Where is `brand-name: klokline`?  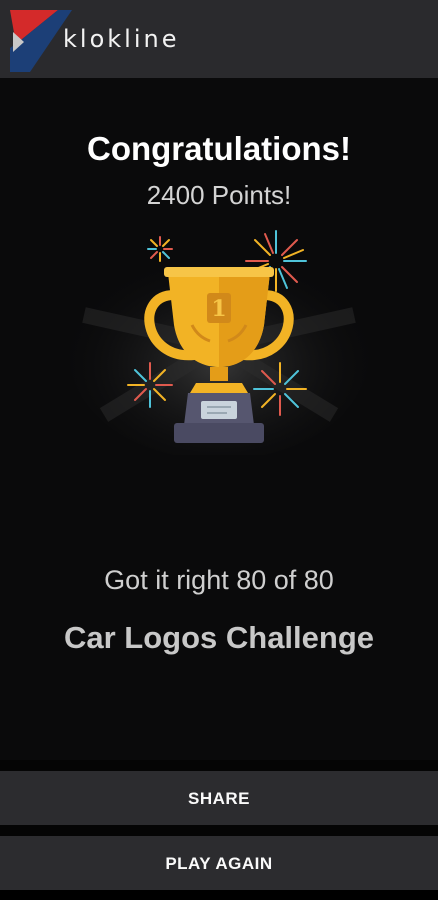
brand-name: klokline is located at coordinates (121, 39).